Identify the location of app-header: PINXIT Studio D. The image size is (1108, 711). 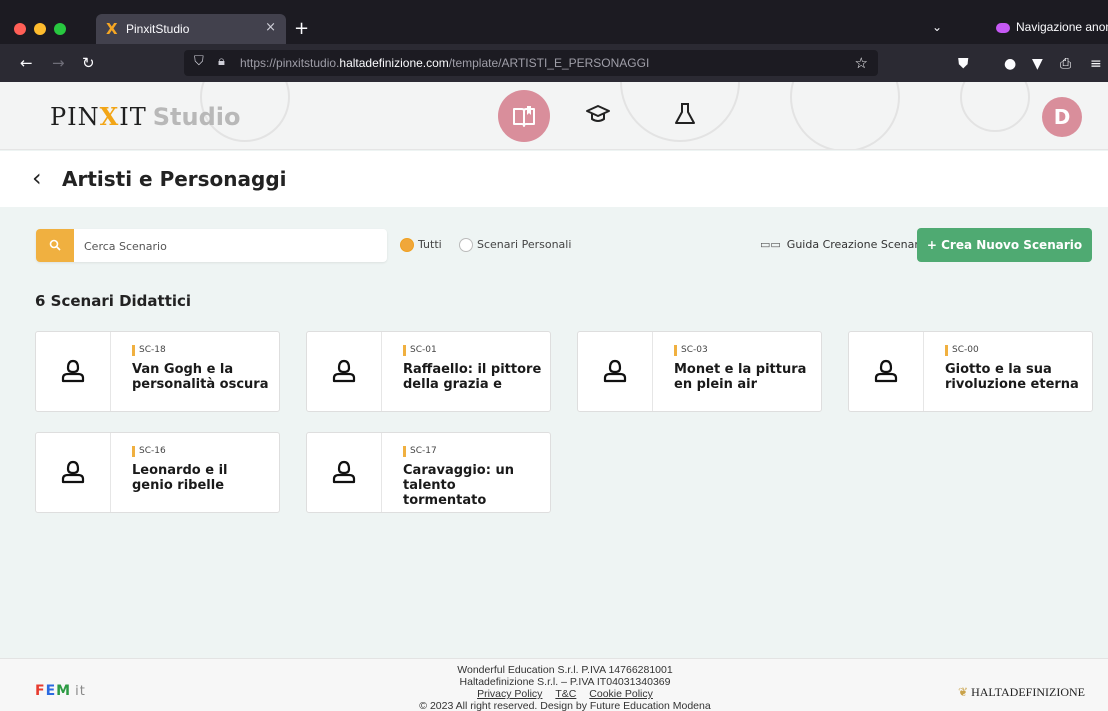
(554, 116).